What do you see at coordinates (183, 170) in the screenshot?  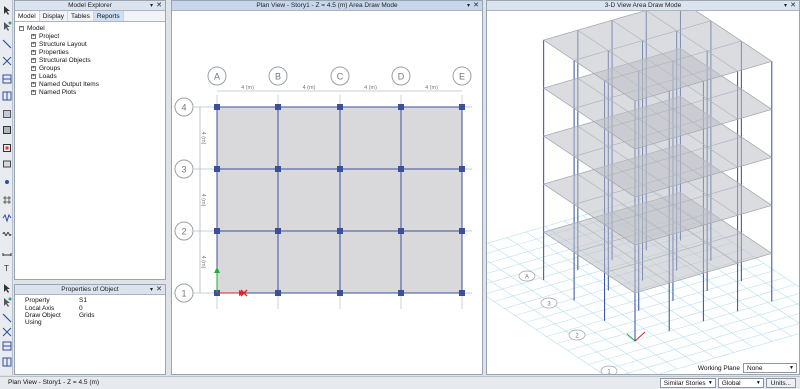 I see `grid-bubble-label: 3` at bounding box center [183, 170].